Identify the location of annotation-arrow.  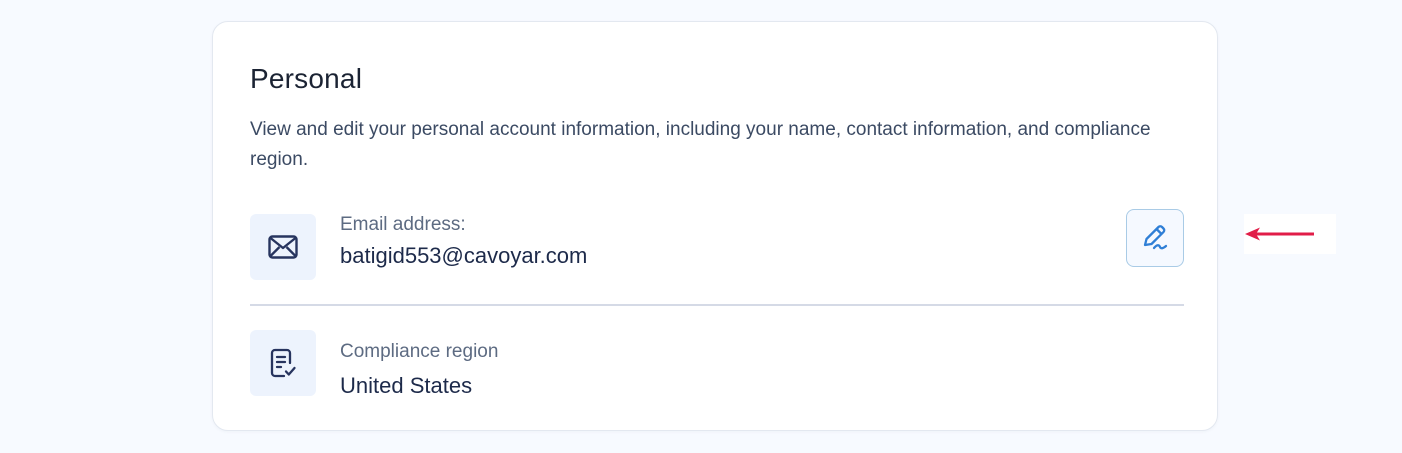
(1290, 234).